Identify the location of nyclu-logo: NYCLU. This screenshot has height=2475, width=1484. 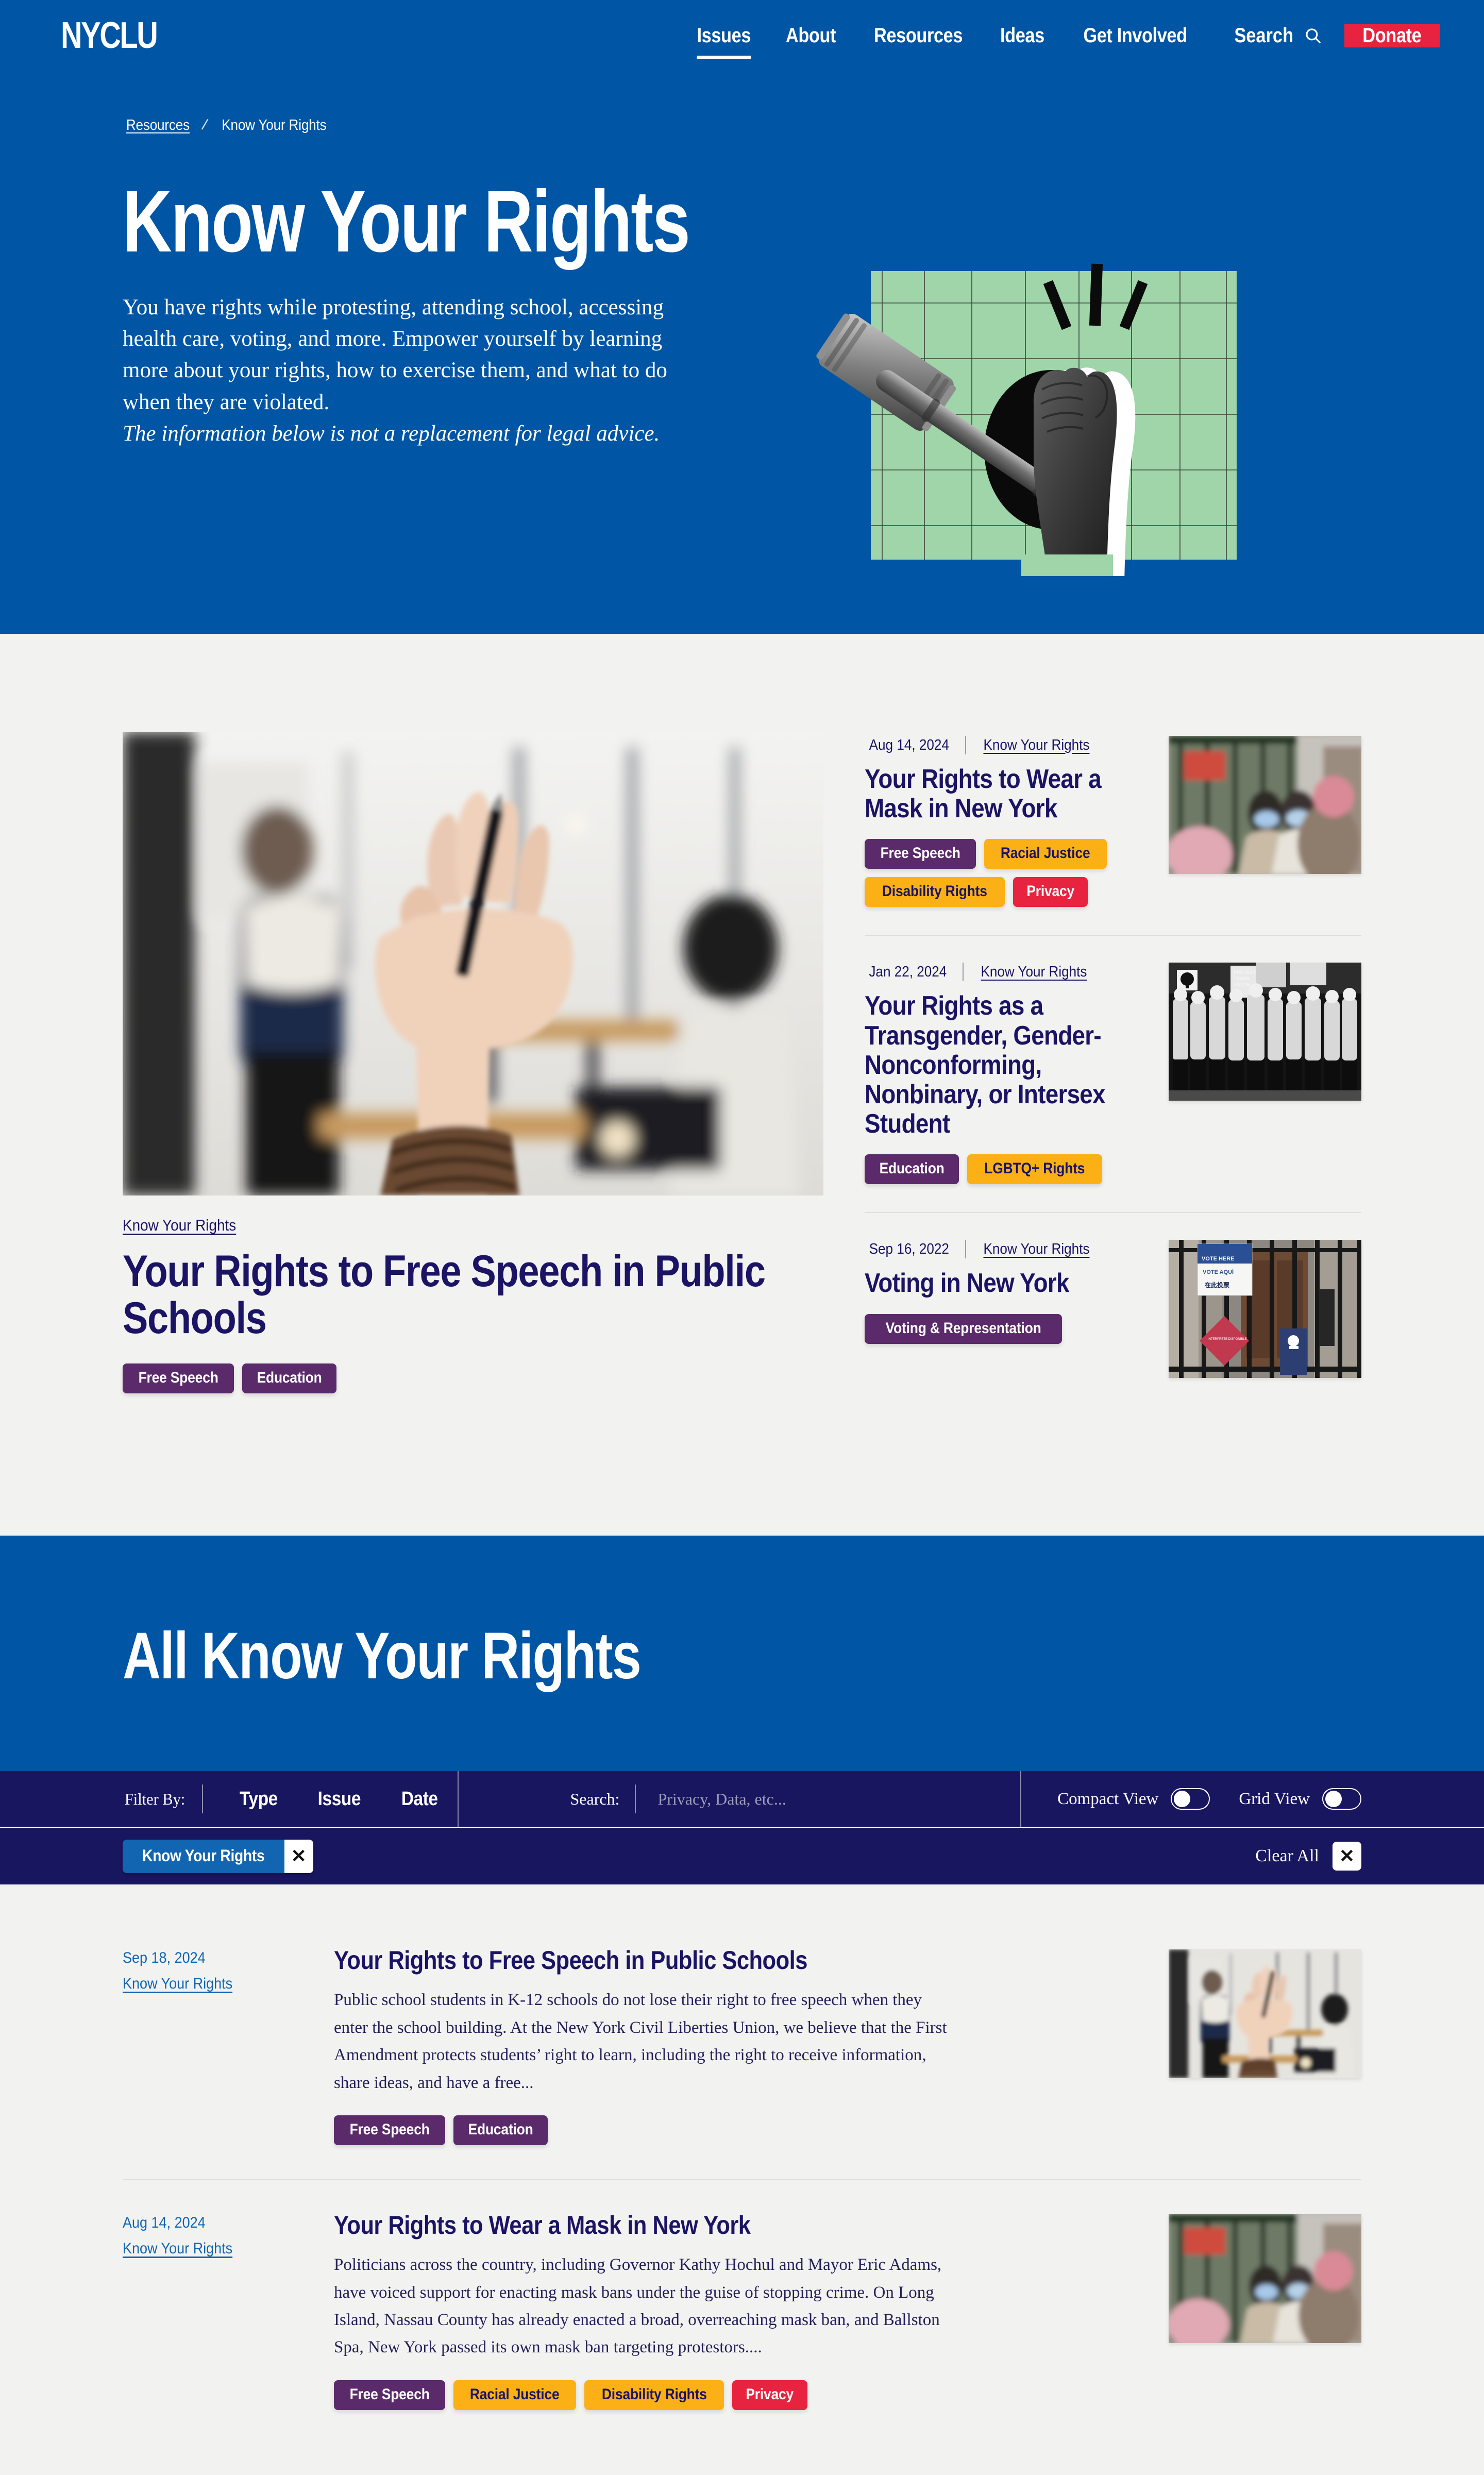
(109, 35).